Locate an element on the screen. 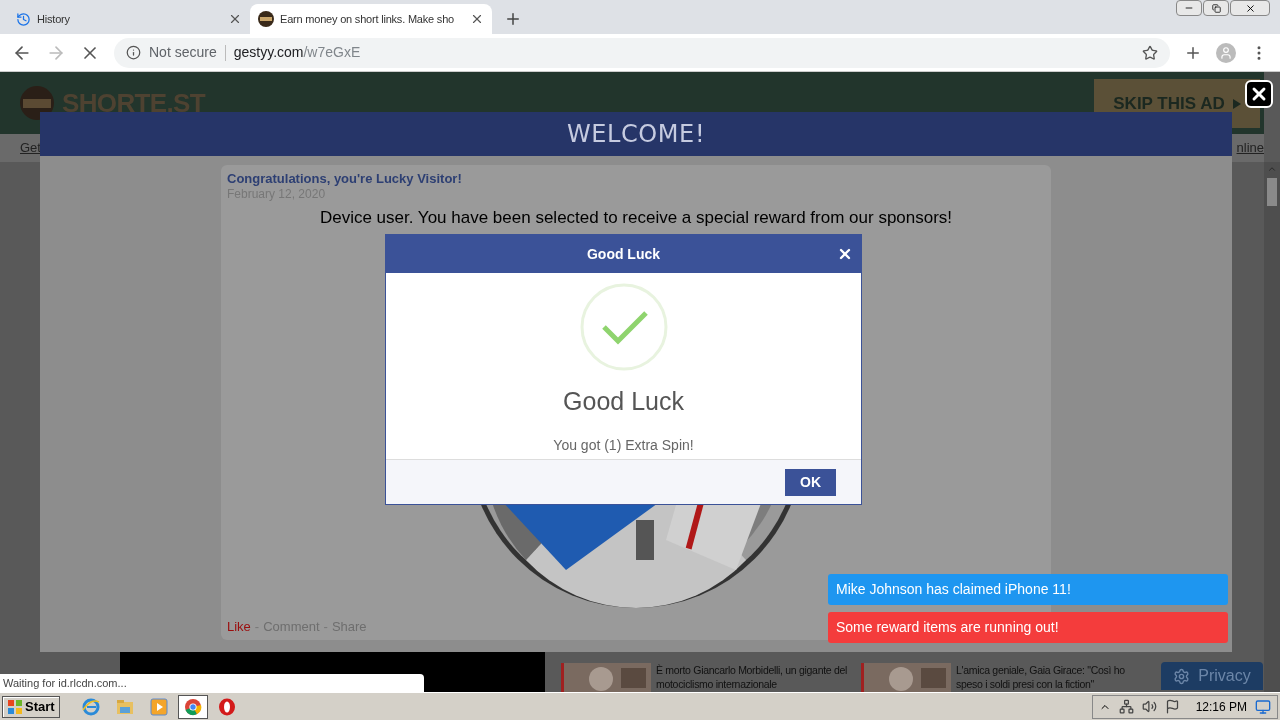 This screenshot has height=720, width=1280. notification-text: Some reward items are running out! is located at coordinates (947, 627).